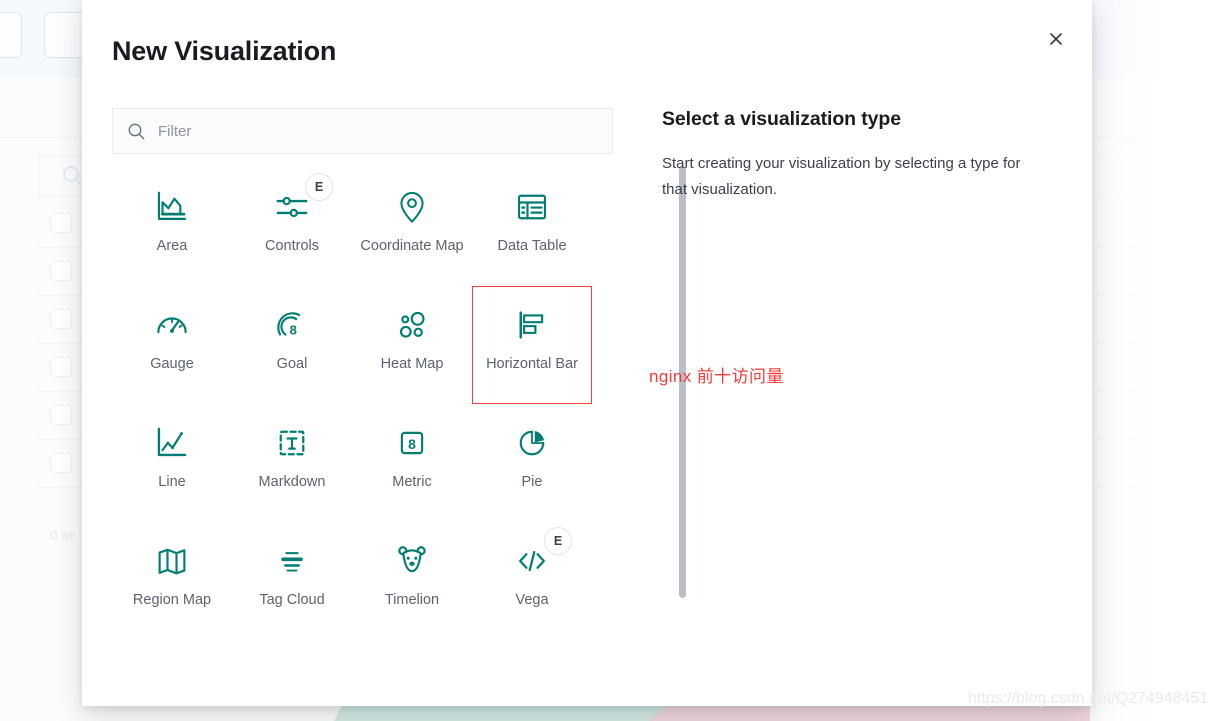  I want to click on filter-field, so click(362, 131).